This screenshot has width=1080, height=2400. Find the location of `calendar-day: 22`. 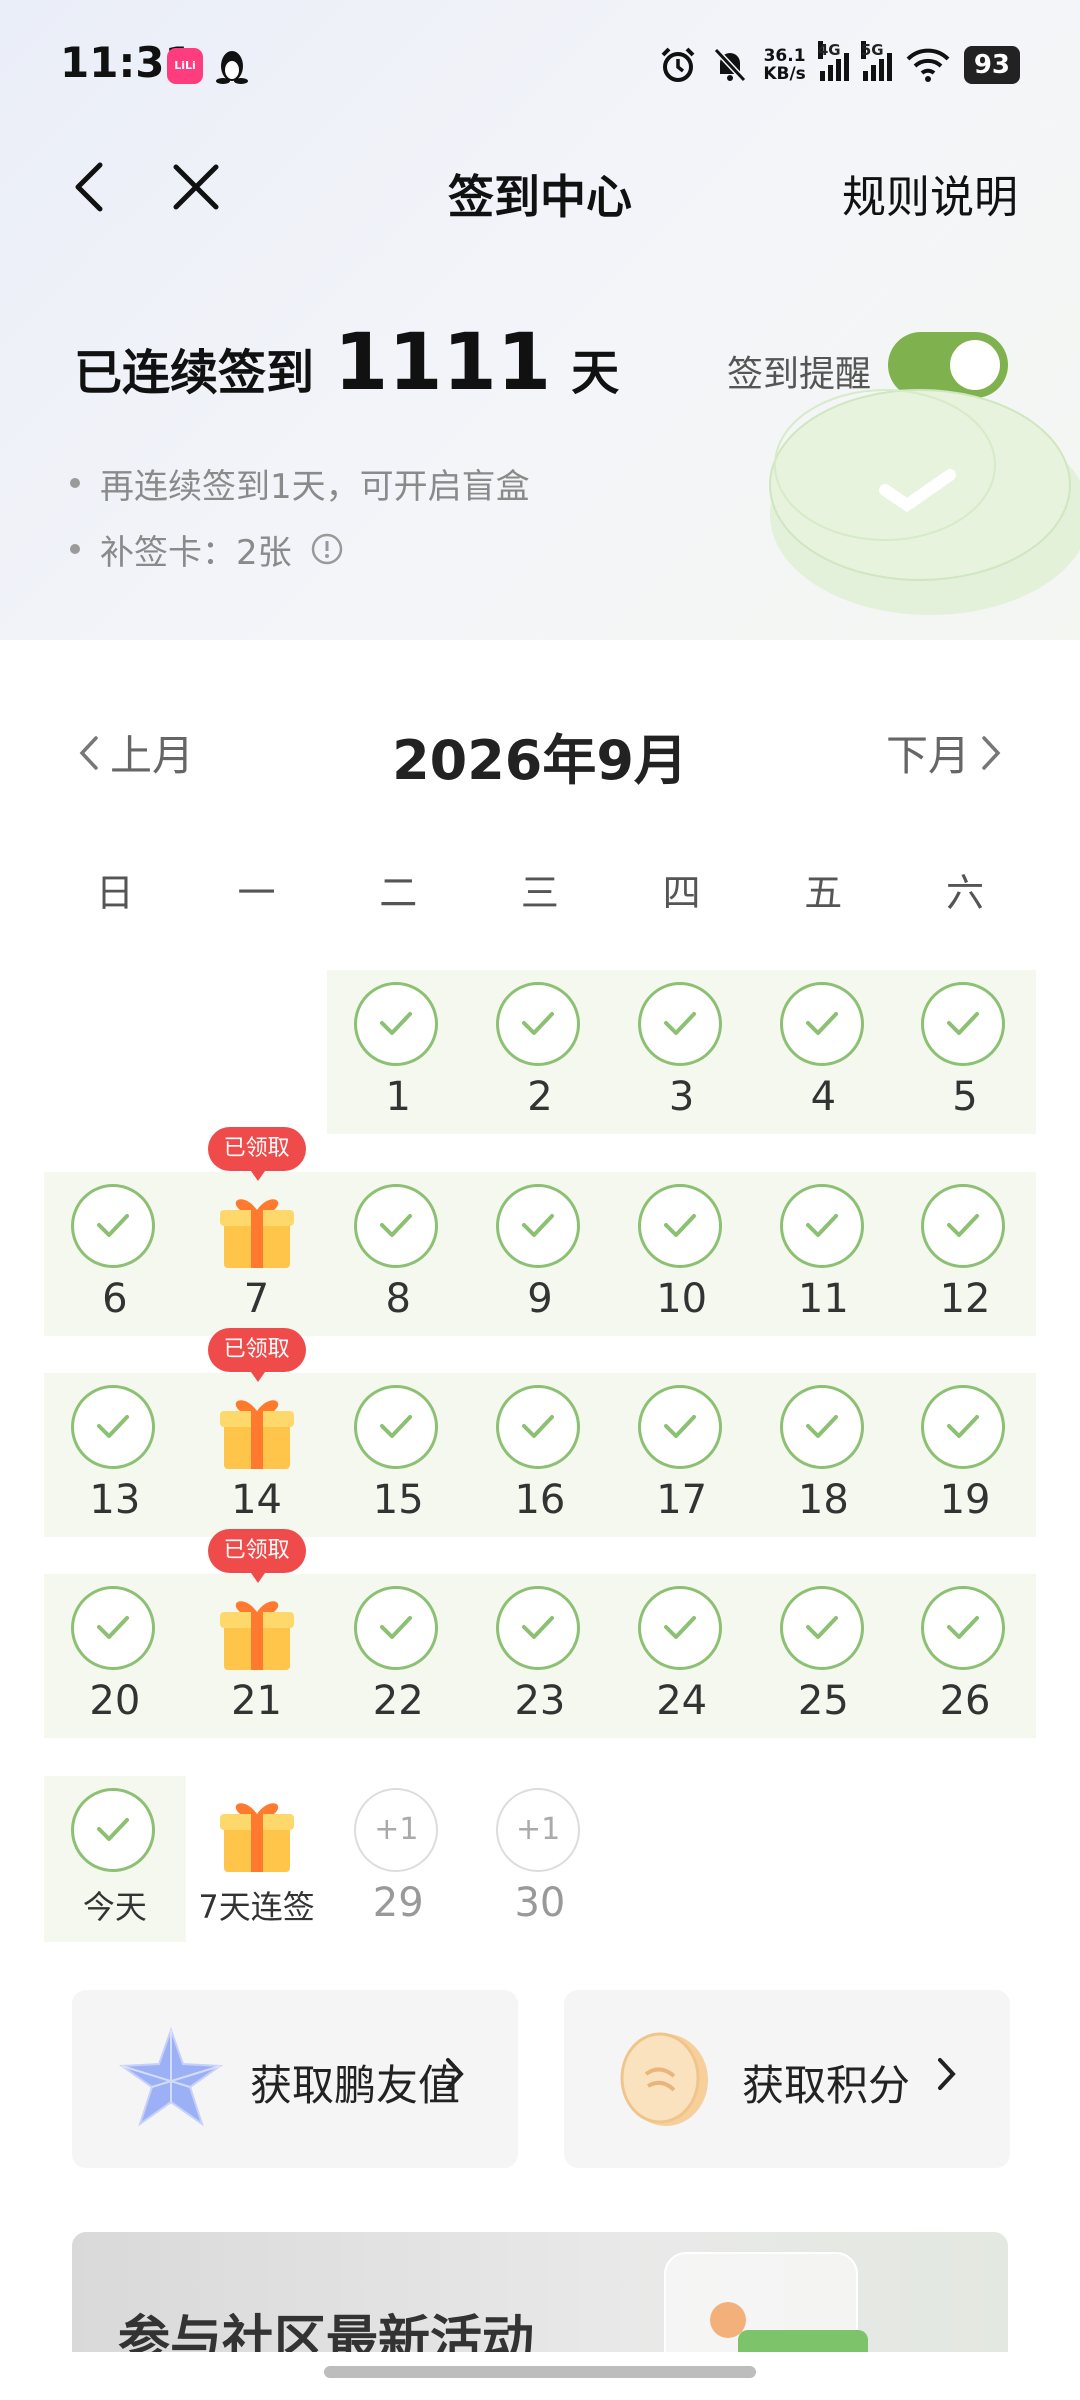

calendar-day: 22 is located at coordinates (398, 1659).